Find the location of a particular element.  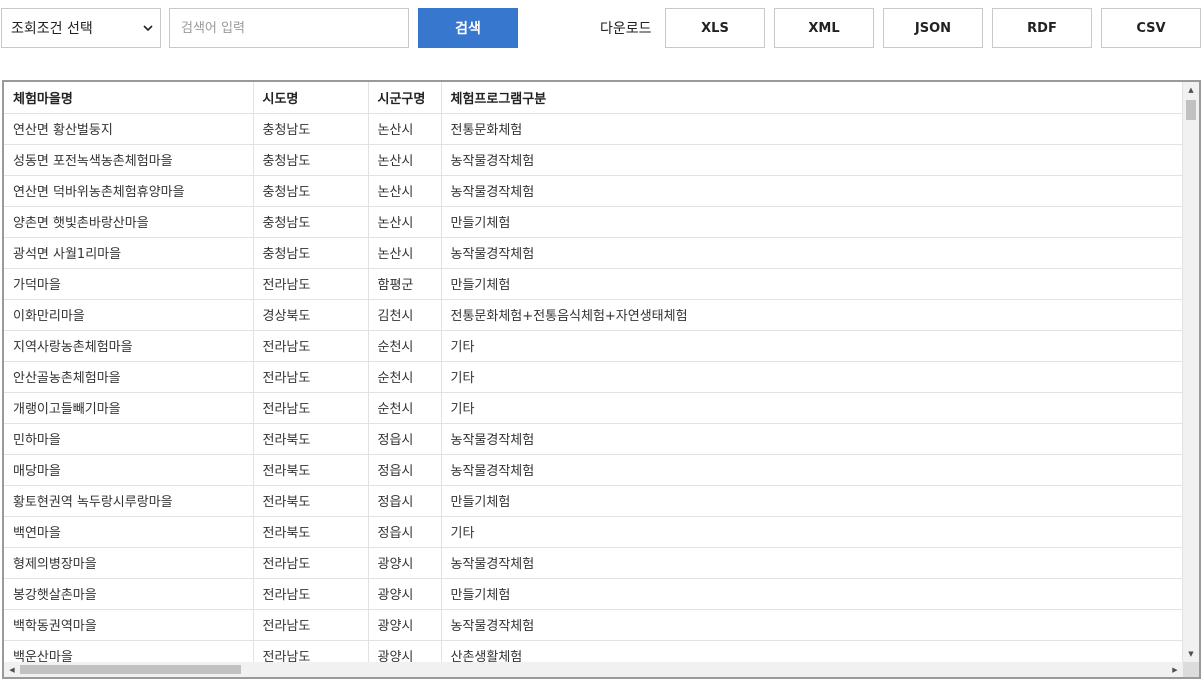

table-row: 봉강햇살촌마을 전라남도 광양시 만들기체험 is located at coordinates (593, 594).